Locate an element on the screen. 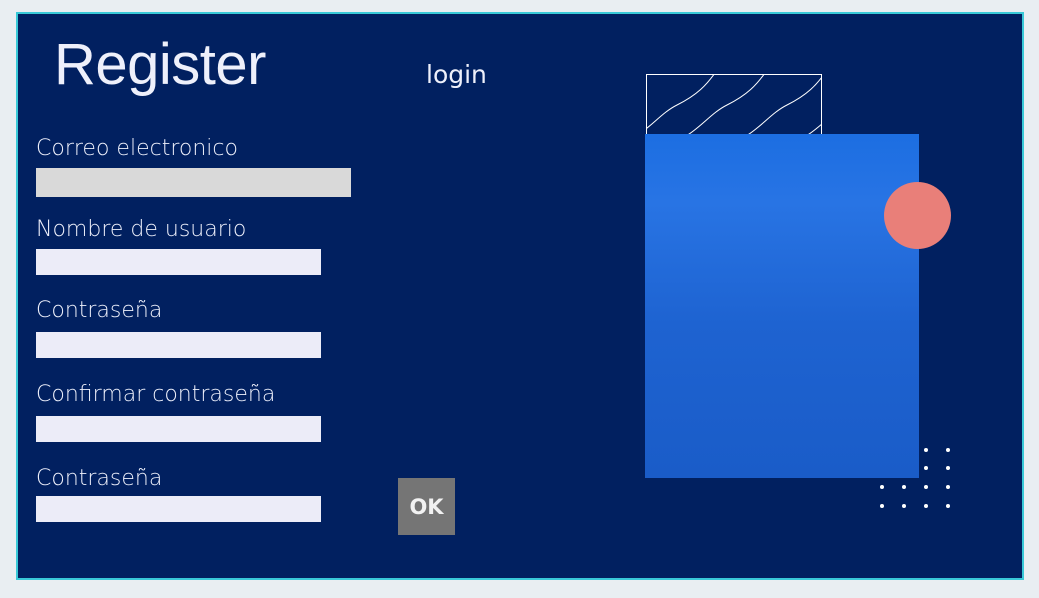  password-field is located at coordinates (178, 345).